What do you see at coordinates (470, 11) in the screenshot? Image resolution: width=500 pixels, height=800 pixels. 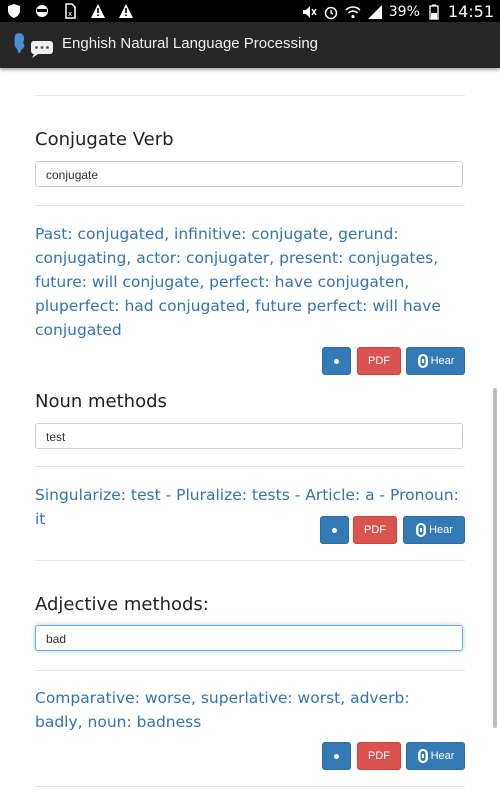 I see `clock: 14:51` at bounding box center [470, 11].